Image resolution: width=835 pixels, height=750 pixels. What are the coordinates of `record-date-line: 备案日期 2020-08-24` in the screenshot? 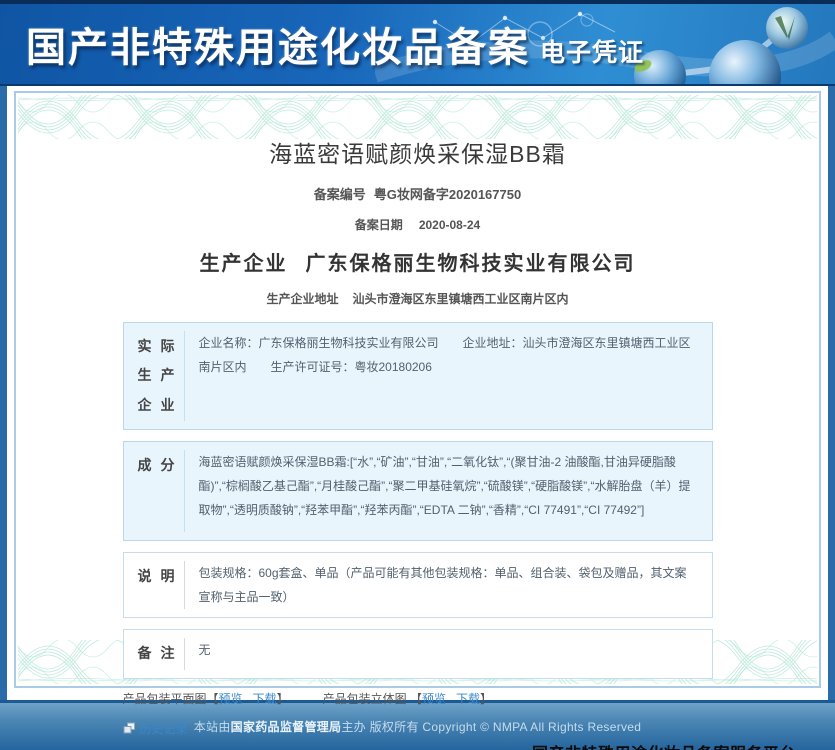 It's located at (418, 224).